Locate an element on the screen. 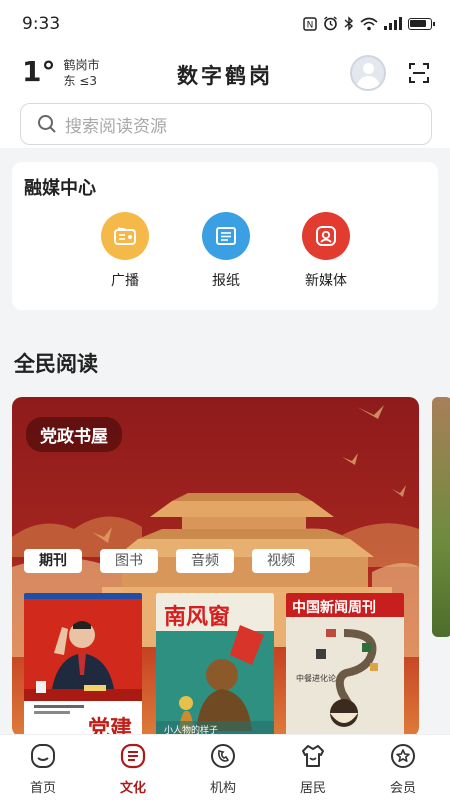  wifi-icon is located at coordinates (369, 23).